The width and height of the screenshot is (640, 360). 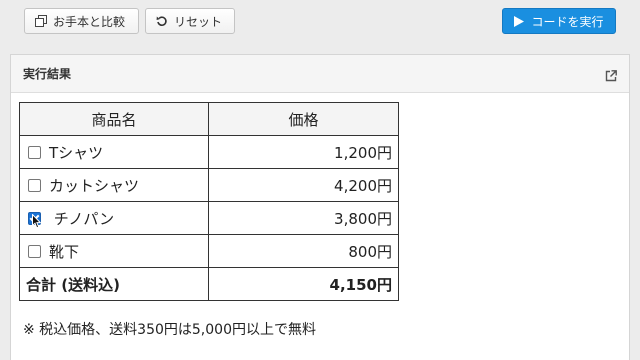 I want to click on total-row: 合計 (送料込) 4,150円, so click(x=209, y=284).